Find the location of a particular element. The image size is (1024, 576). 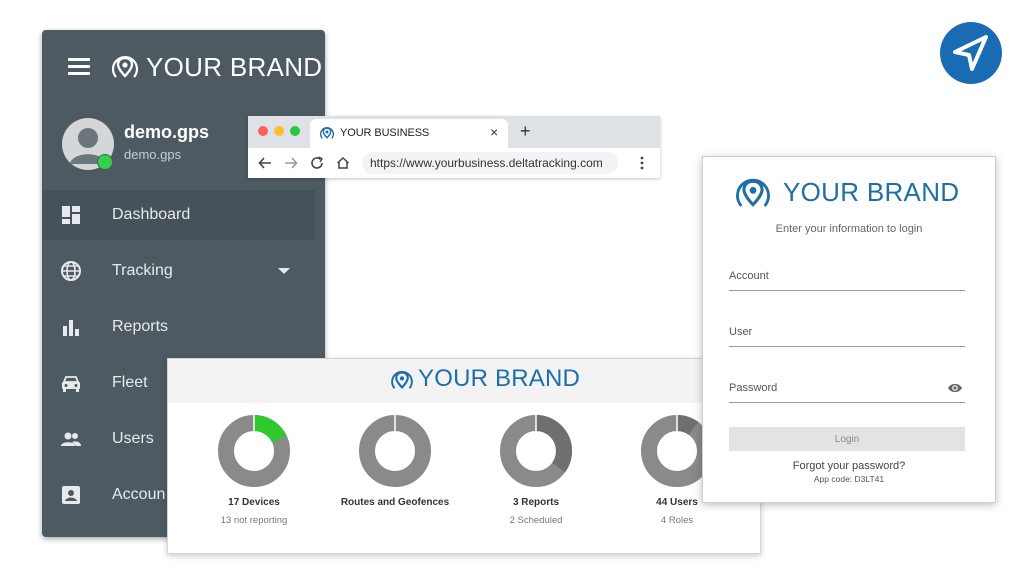

stat-reports: 3 Reports 2 Scheduled is located at coordinates (536, 475).